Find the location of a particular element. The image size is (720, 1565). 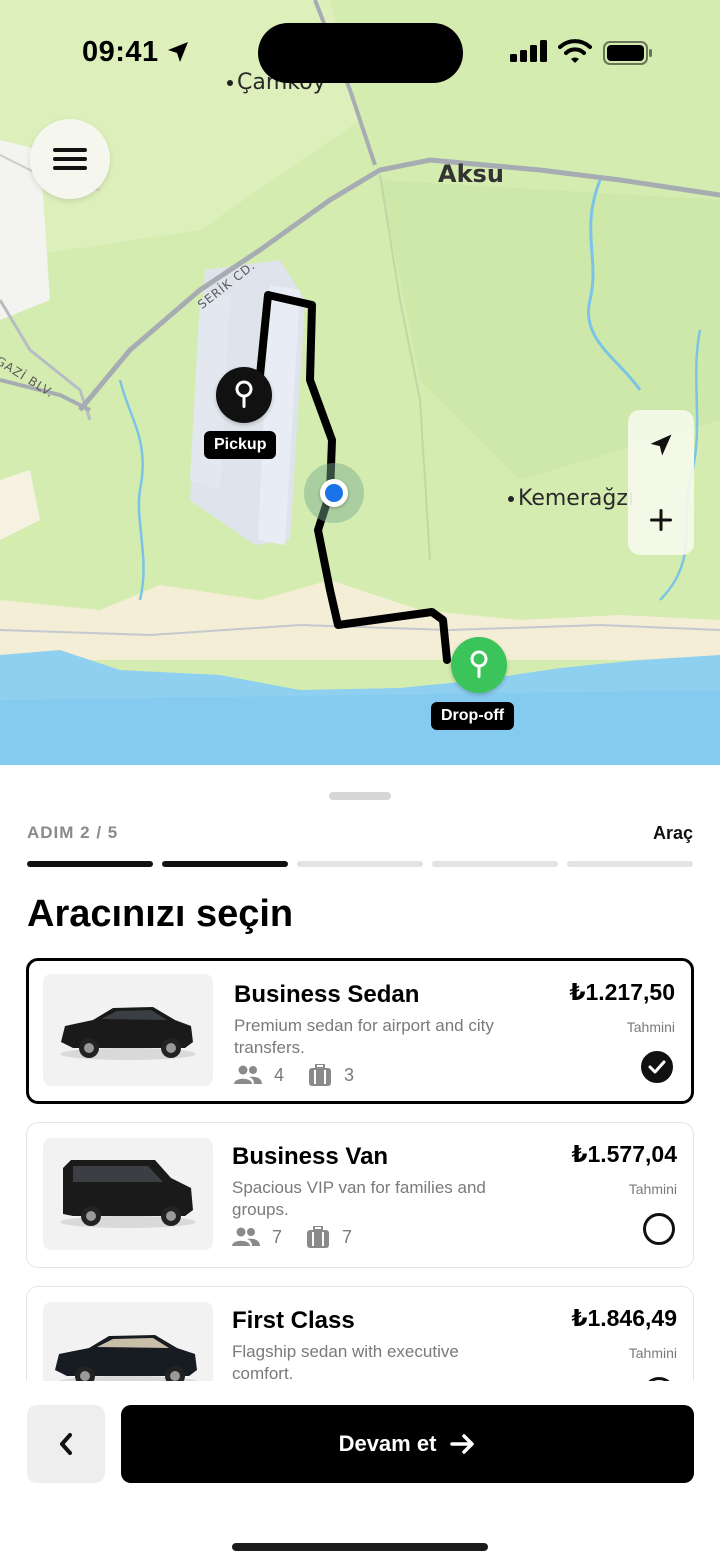

vehicle-radio-selected is located at coordinates (657, 1067).